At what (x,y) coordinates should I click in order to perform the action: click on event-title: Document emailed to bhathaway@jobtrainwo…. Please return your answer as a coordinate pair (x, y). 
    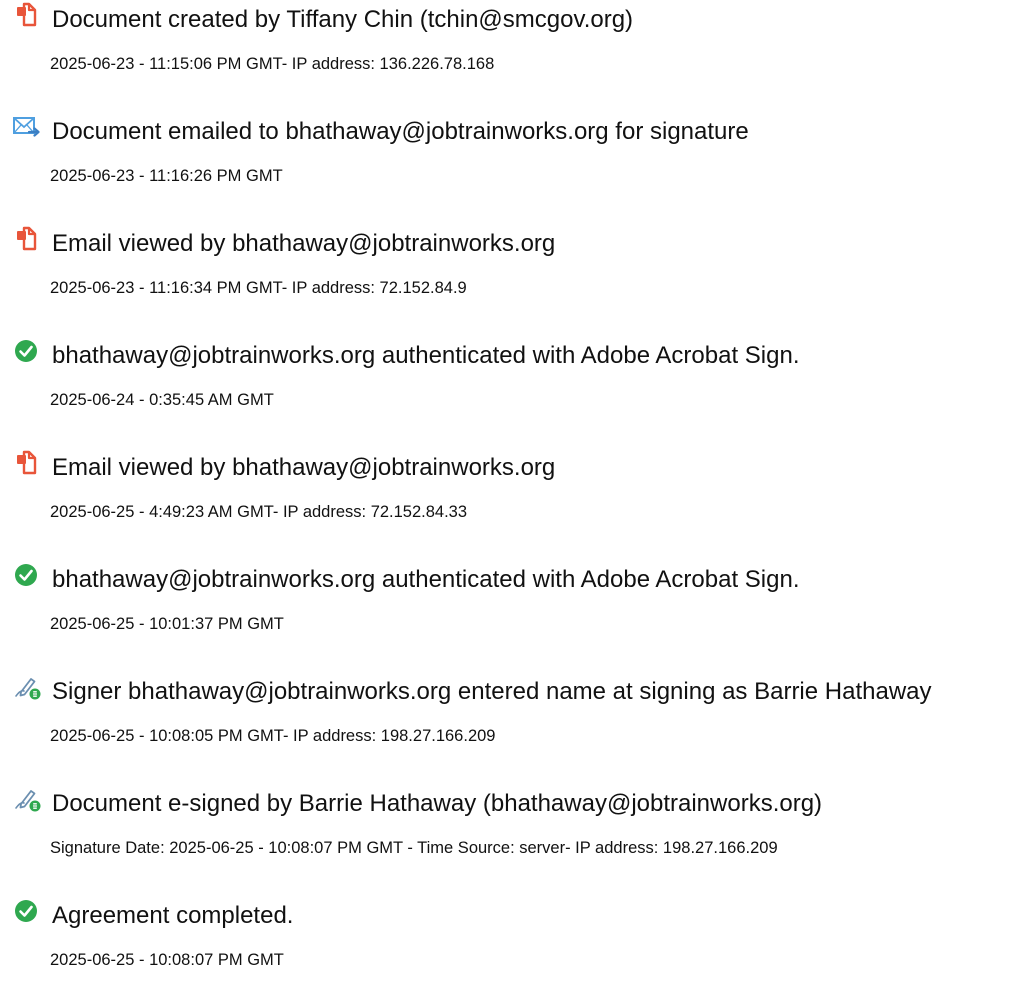
    Looking at the image, I should click on (400, 131).